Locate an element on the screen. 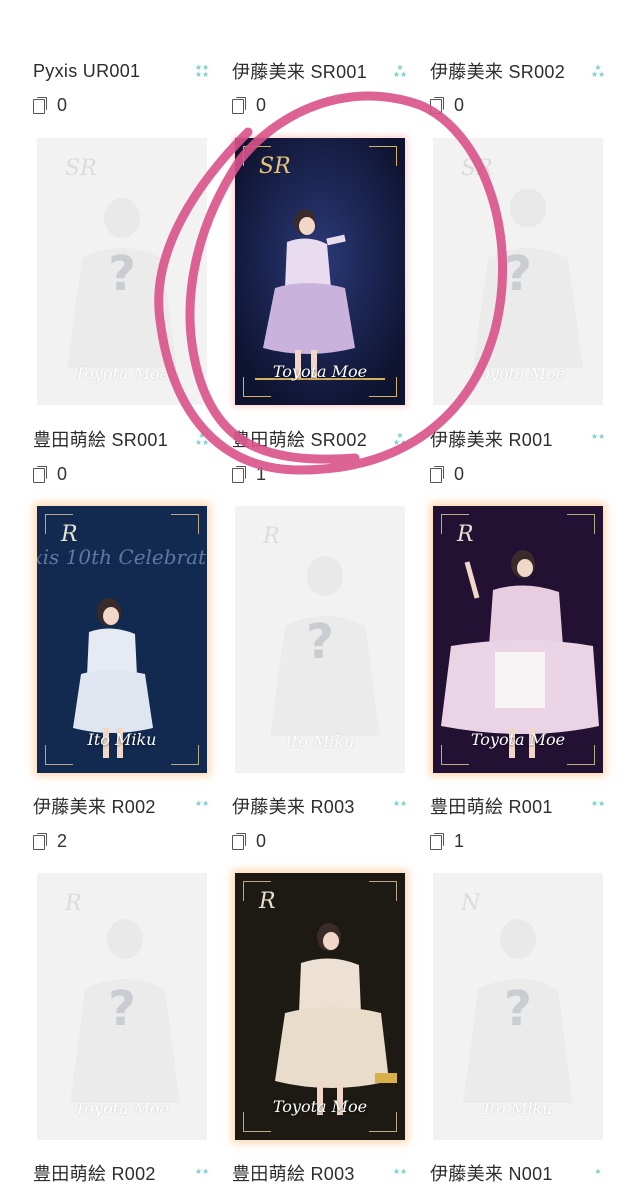 This screenshot has height=1200, width=639. card-label: 伊藤美来 SR002 is located at coordinates (497, 71).